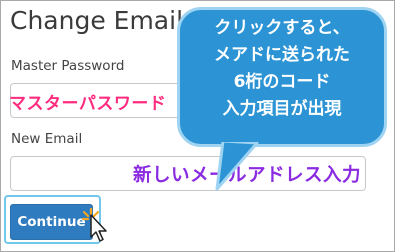 The width and height of the screenshot is (395, 252). Describe the element at coordinates (88, 104) in the screenshot. I see `password-hint-annotation: マスターパスワード` at that location.